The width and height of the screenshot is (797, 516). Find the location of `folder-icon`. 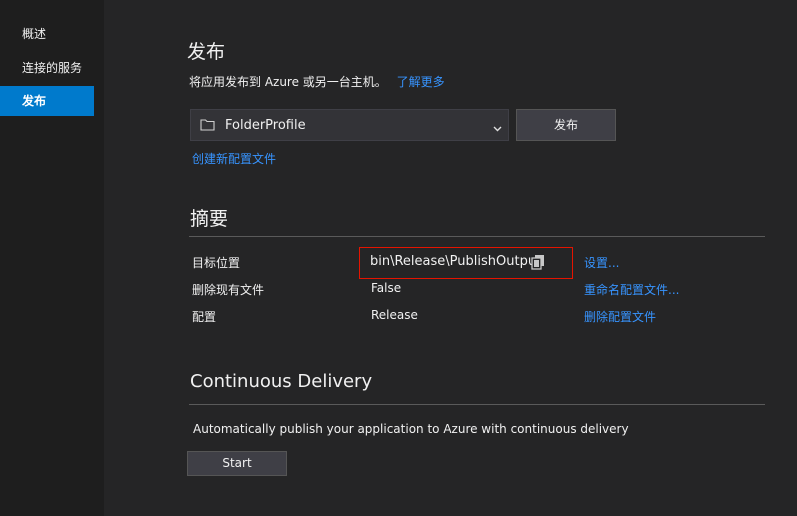

folder-icon is located at coordinates (207, 126).